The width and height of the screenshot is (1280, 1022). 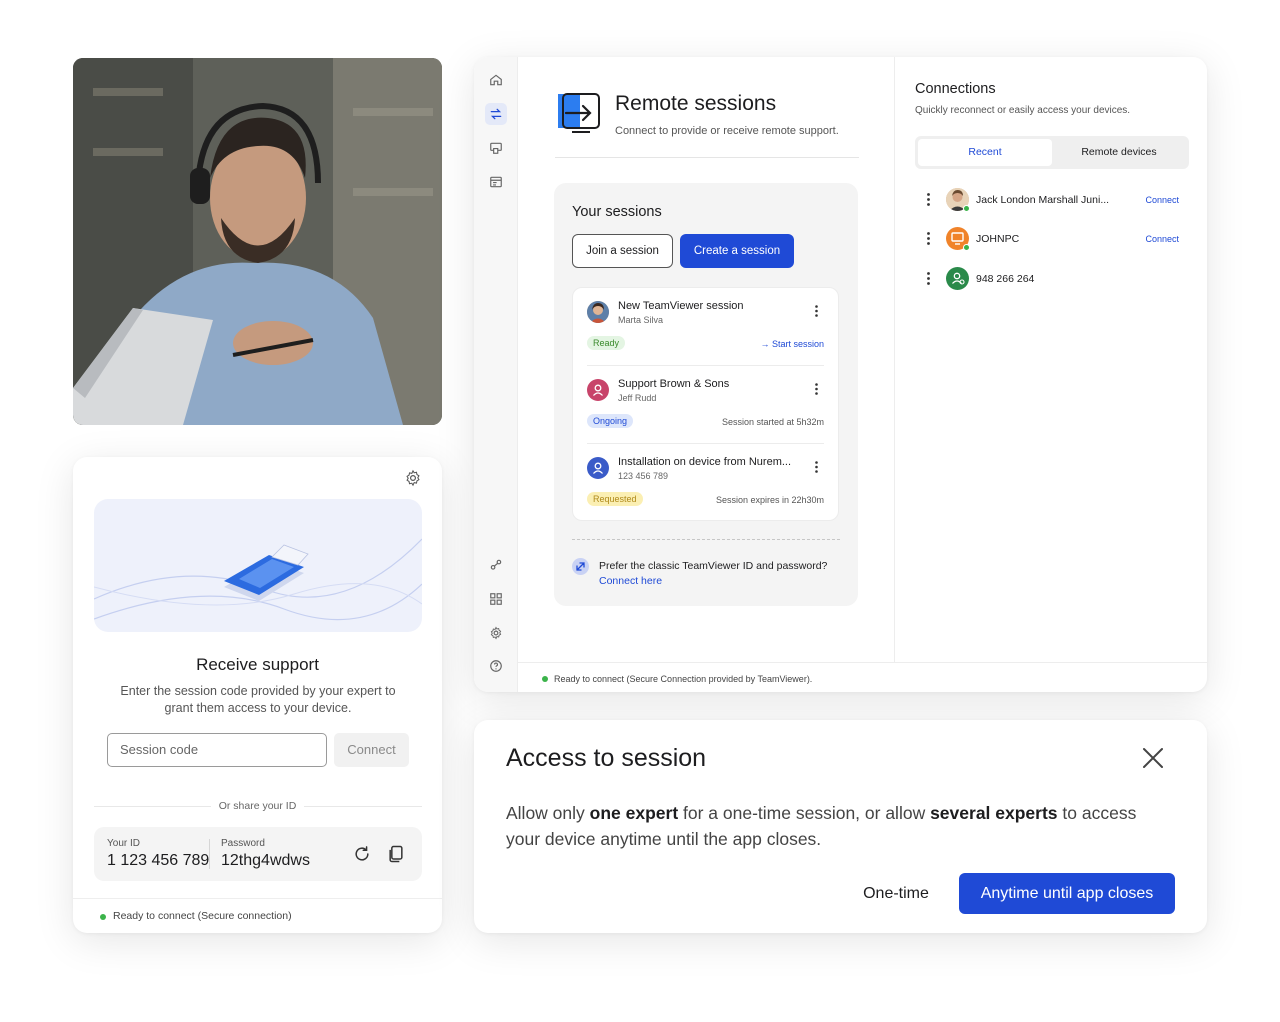 I want to click on arrow-right-icon: →, so click(x=766, y=344).